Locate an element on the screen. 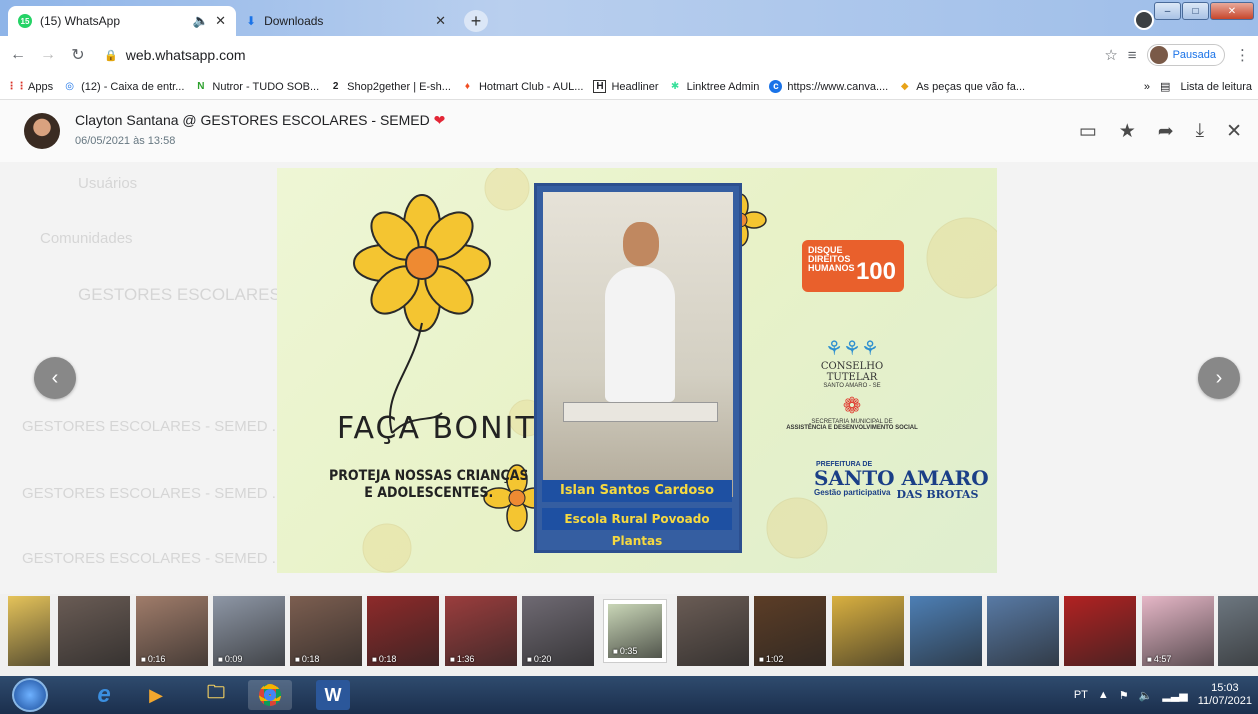  address-bar: web.whatsapp.com is located at coordinates (186, 55).